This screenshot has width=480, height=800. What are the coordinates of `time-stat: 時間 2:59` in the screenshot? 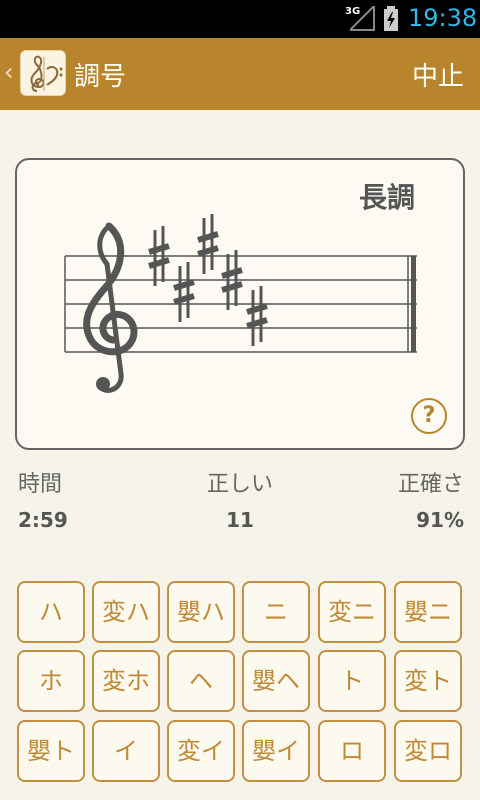 It's located at (43, 499).